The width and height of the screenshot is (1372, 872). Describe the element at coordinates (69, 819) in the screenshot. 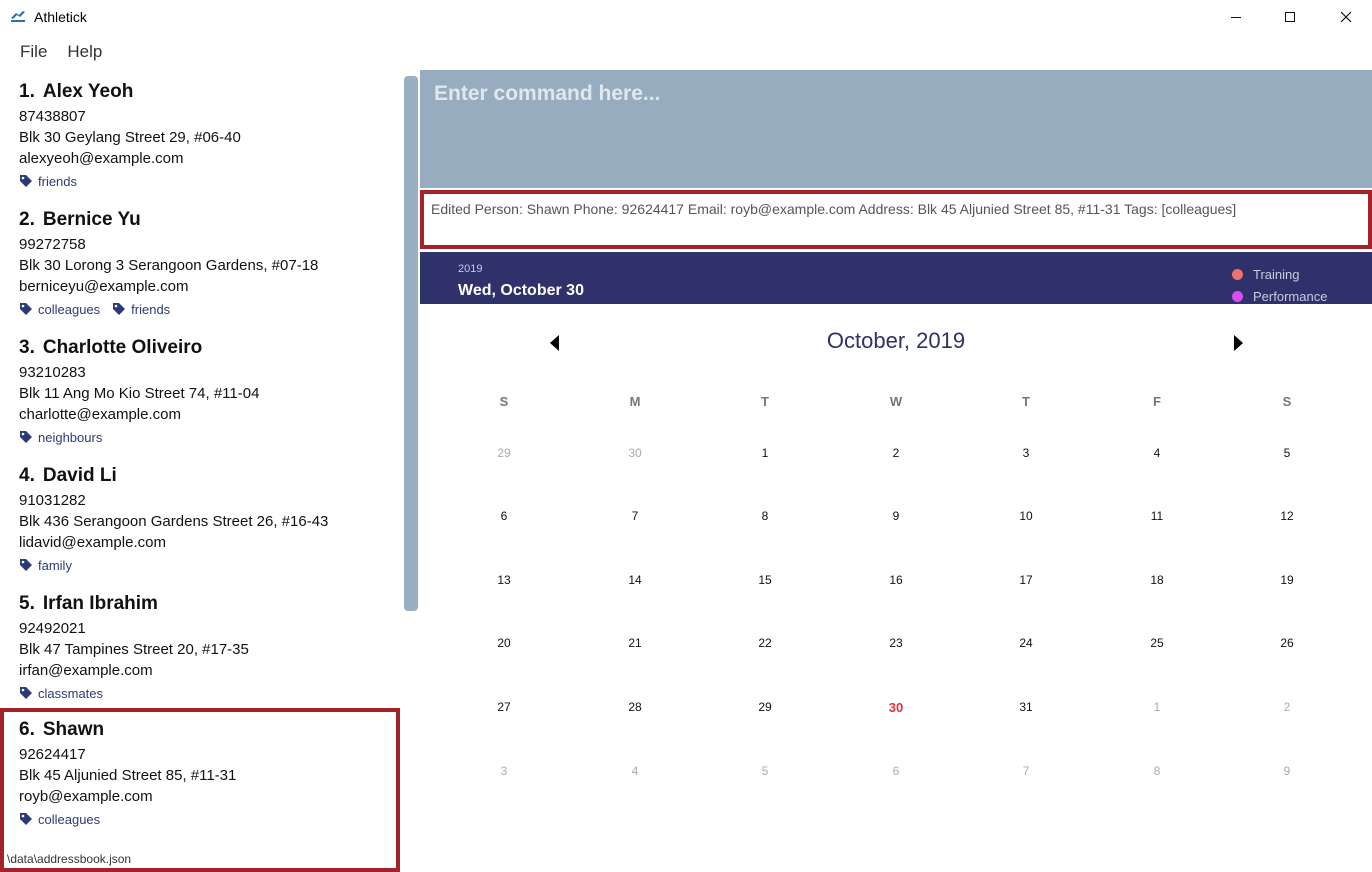

I see `tag-label: colleagues` at that location.